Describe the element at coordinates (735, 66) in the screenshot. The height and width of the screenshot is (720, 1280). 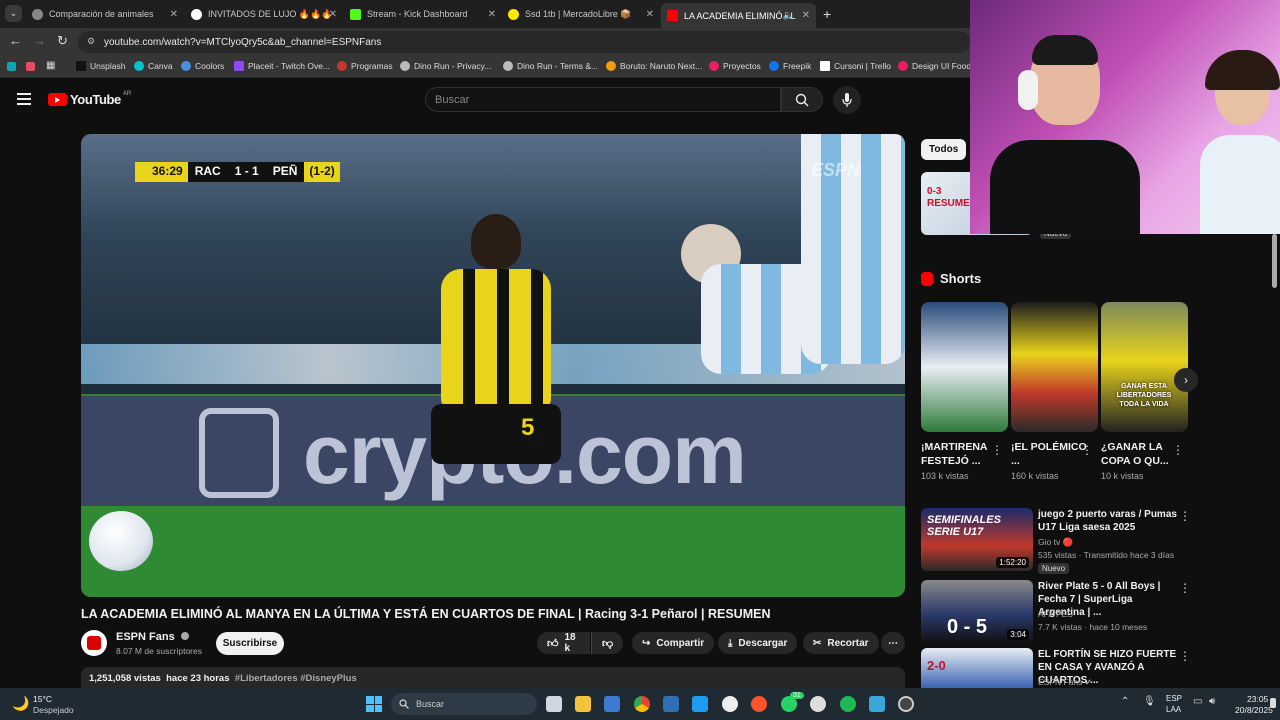
I see `bookmark-proyectos: Proyectos` at that location.